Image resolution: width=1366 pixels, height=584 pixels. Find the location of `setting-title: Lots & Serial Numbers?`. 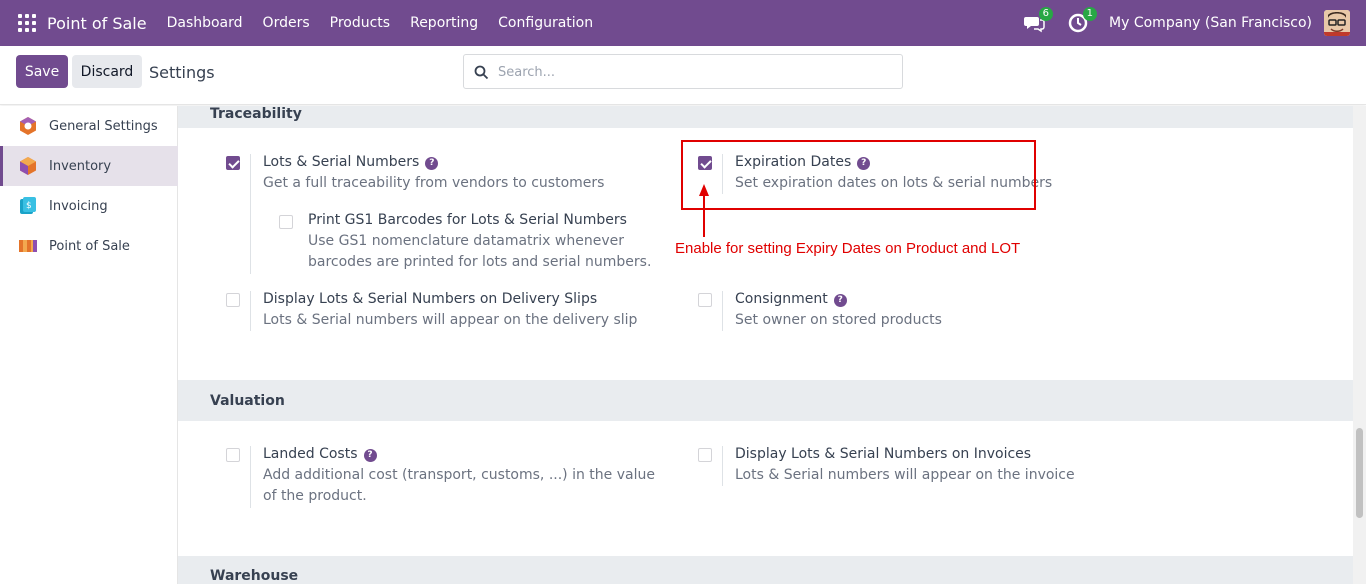

setting-title: Lots & Serial Numbers? is located at coordinates (351, 162).